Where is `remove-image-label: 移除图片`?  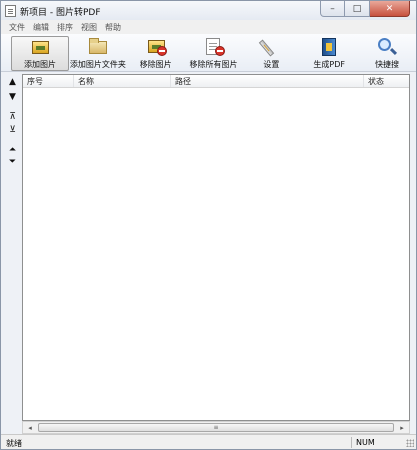 remove-image-label: 移除图片 is located at coordinates (155, 64).